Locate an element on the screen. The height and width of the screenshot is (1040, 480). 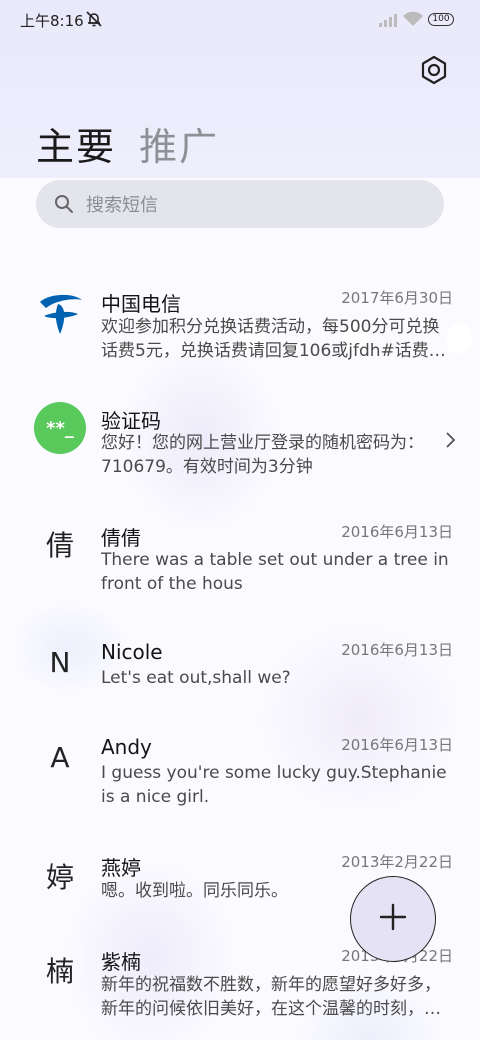
conversation-preview: 您好！您的网上营业厅登录的随机密码为：710679。有效时间为3分钟 is located at coordinates (262, 455).